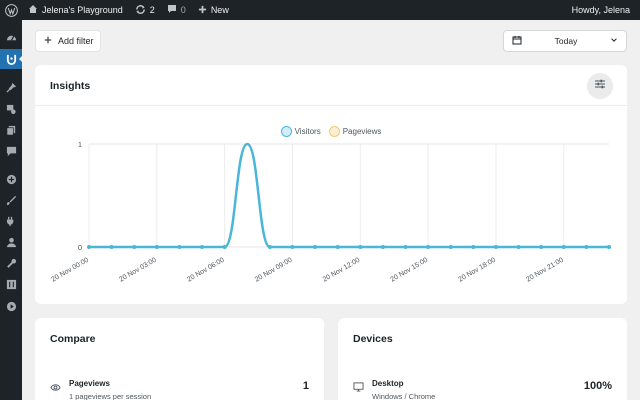 Image resolution: width=640 pixels, height=400 pixels. Describe the element at coordinates (11, 242) in the screenshot. I see `users-icon` at that location.